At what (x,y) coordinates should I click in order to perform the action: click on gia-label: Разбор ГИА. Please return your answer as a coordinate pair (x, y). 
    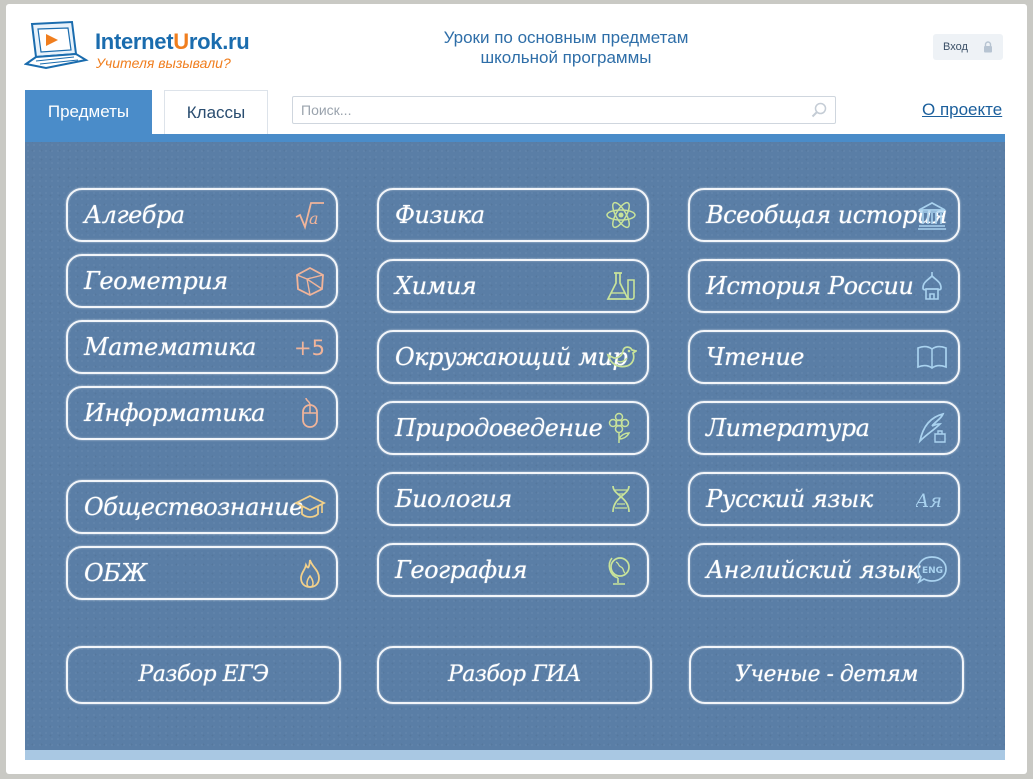
    Looking at the image, I should click on (514, 674).